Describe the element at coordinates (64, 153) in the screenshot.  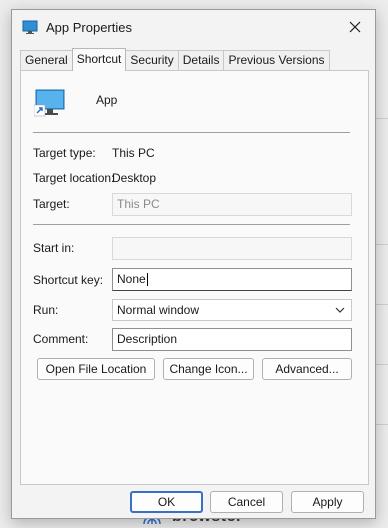
I see `target-type-label: Target type:` at that location.